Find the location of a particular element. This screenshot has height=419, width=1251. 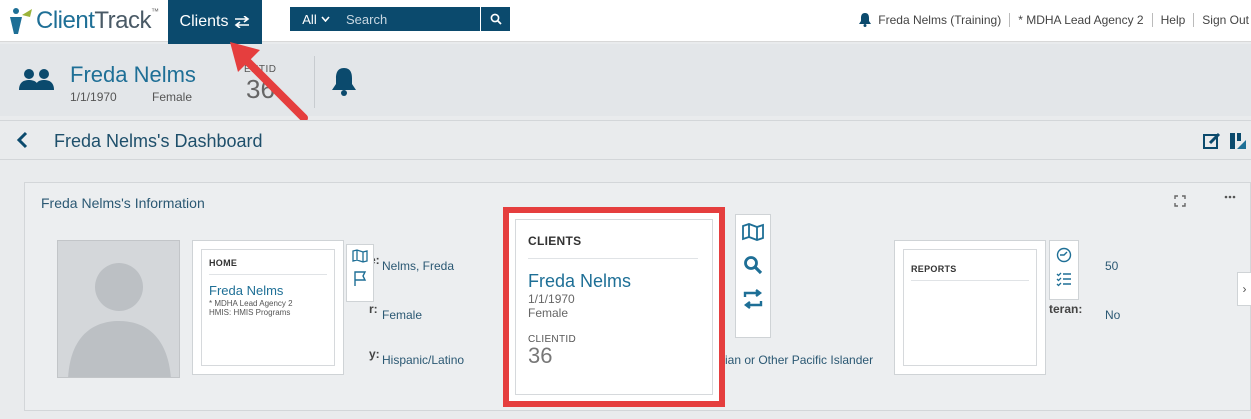

search-scope-select: All is located at coordinates (316, 19).